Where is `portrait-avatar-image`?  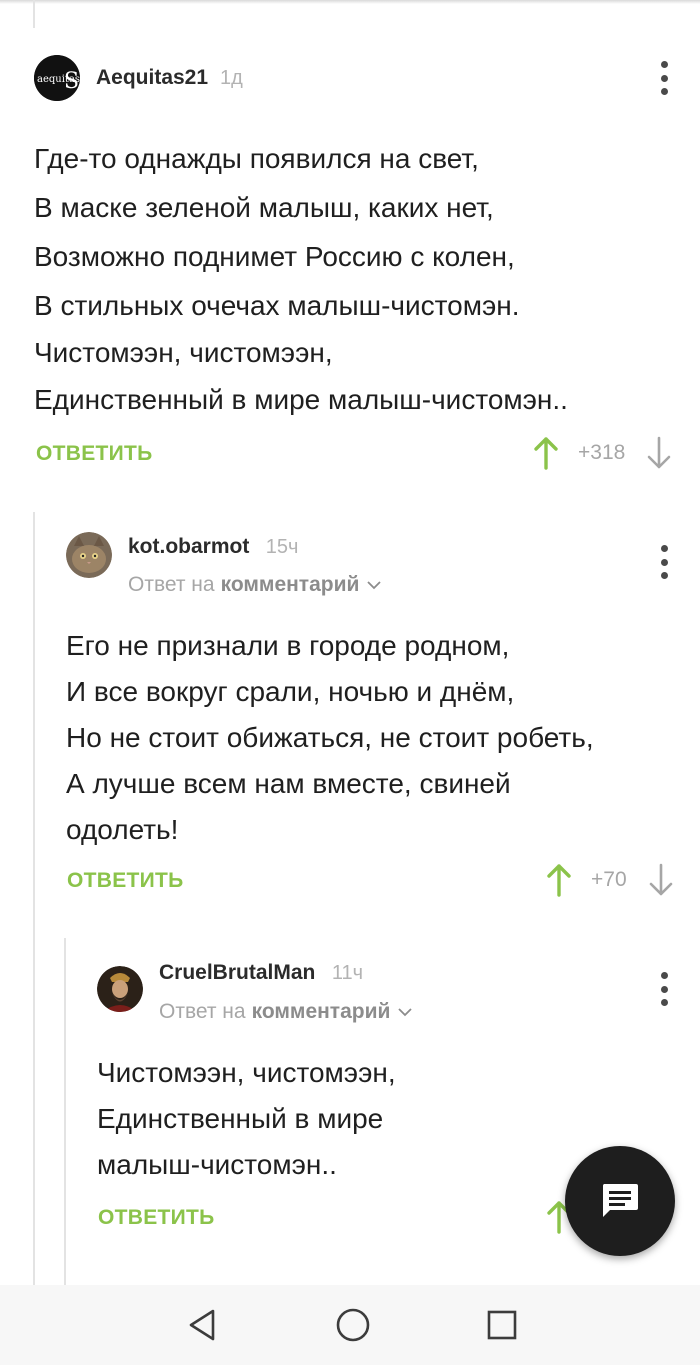
portrait-avatar-image is located at coordinates (120, 989).